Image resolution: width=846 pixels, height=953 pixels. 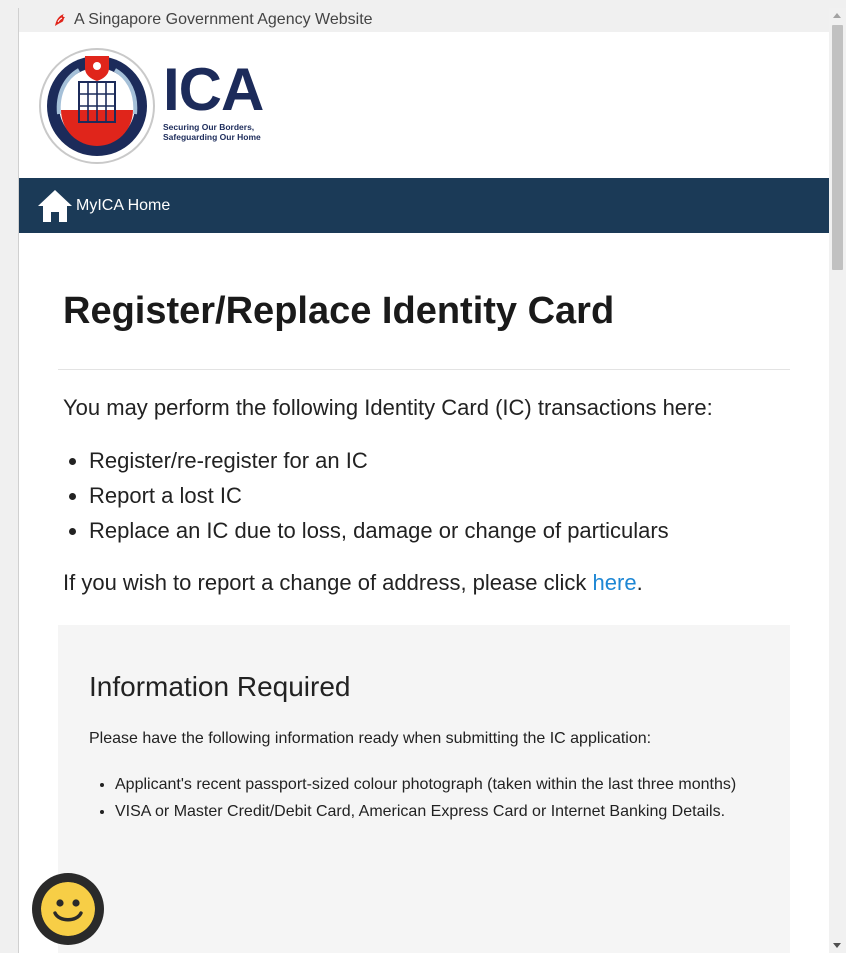 I want to click on change-address-suffix: ., so click(x=639, y=582).